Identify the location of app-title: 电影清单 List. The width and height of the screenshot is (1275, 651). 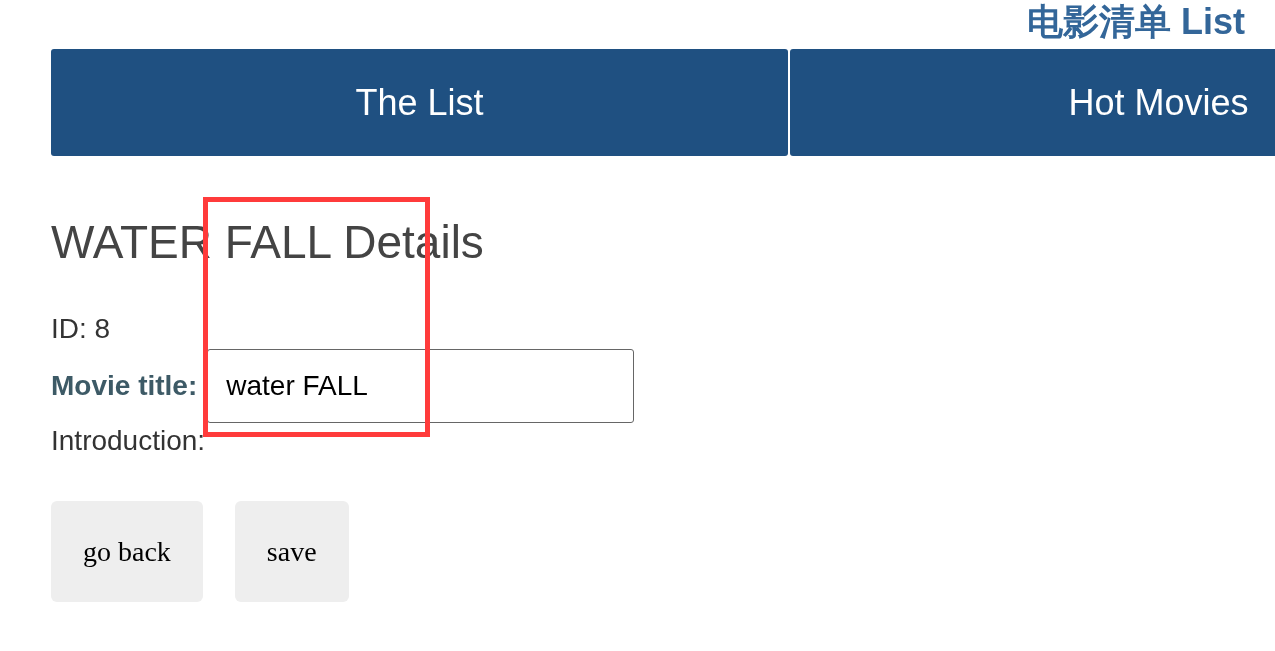
(1136, 22).